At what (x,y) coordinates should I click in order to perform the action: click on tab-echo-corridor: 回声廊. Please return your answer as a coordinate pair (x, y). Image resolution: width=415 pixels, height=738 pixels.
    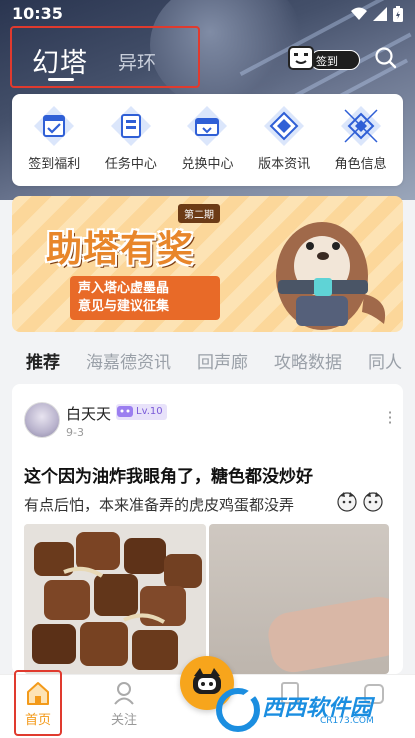
    Looking at the image, I should click on (222, 363).